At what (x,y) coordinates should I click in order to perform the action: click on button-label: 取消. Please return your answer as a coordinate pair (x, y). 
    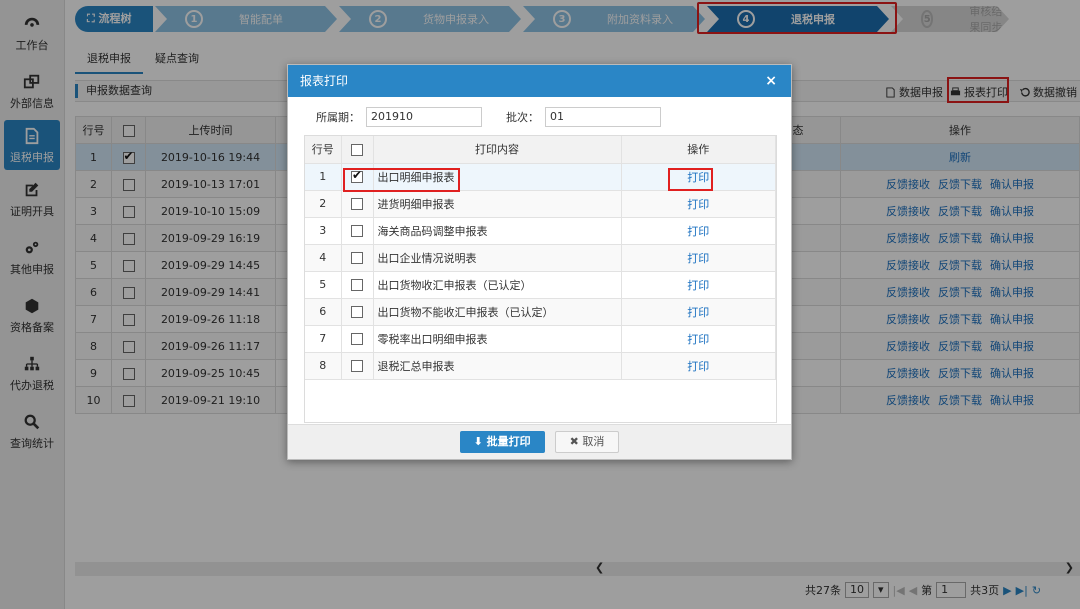
    Looking at the image, I should click on (593, 441).